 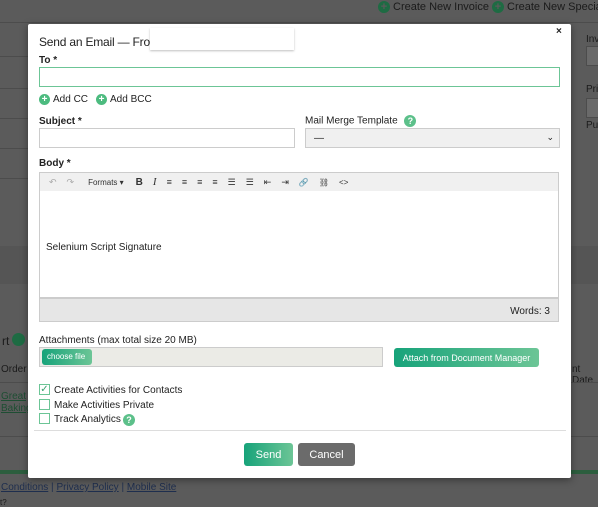 I want to click on word-count: Words: 3, so click(x=530, y=311).